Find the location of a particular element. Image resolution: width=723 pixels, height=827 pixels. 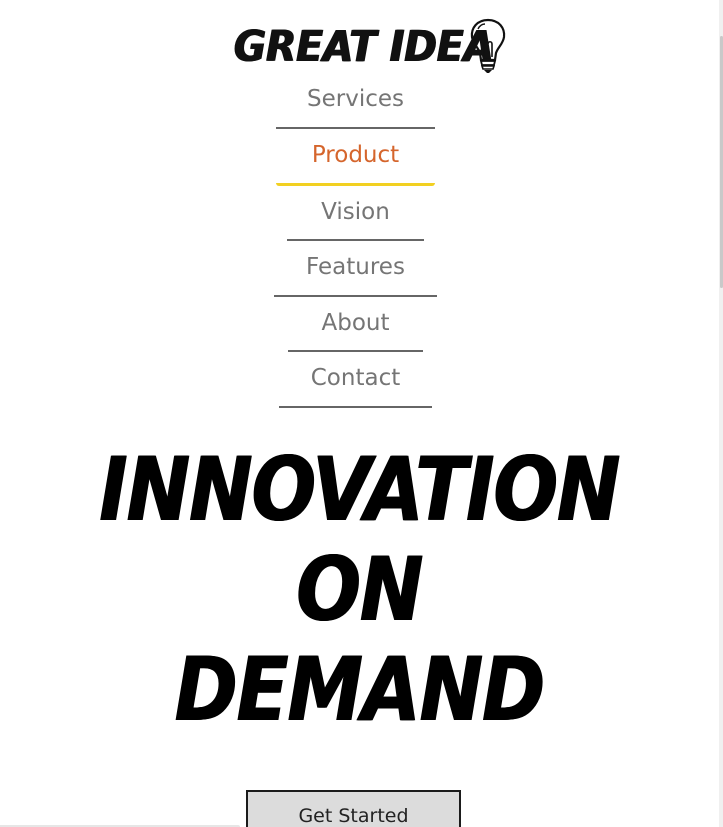

hero-line-2: ON is located at coordinates (360, 589).